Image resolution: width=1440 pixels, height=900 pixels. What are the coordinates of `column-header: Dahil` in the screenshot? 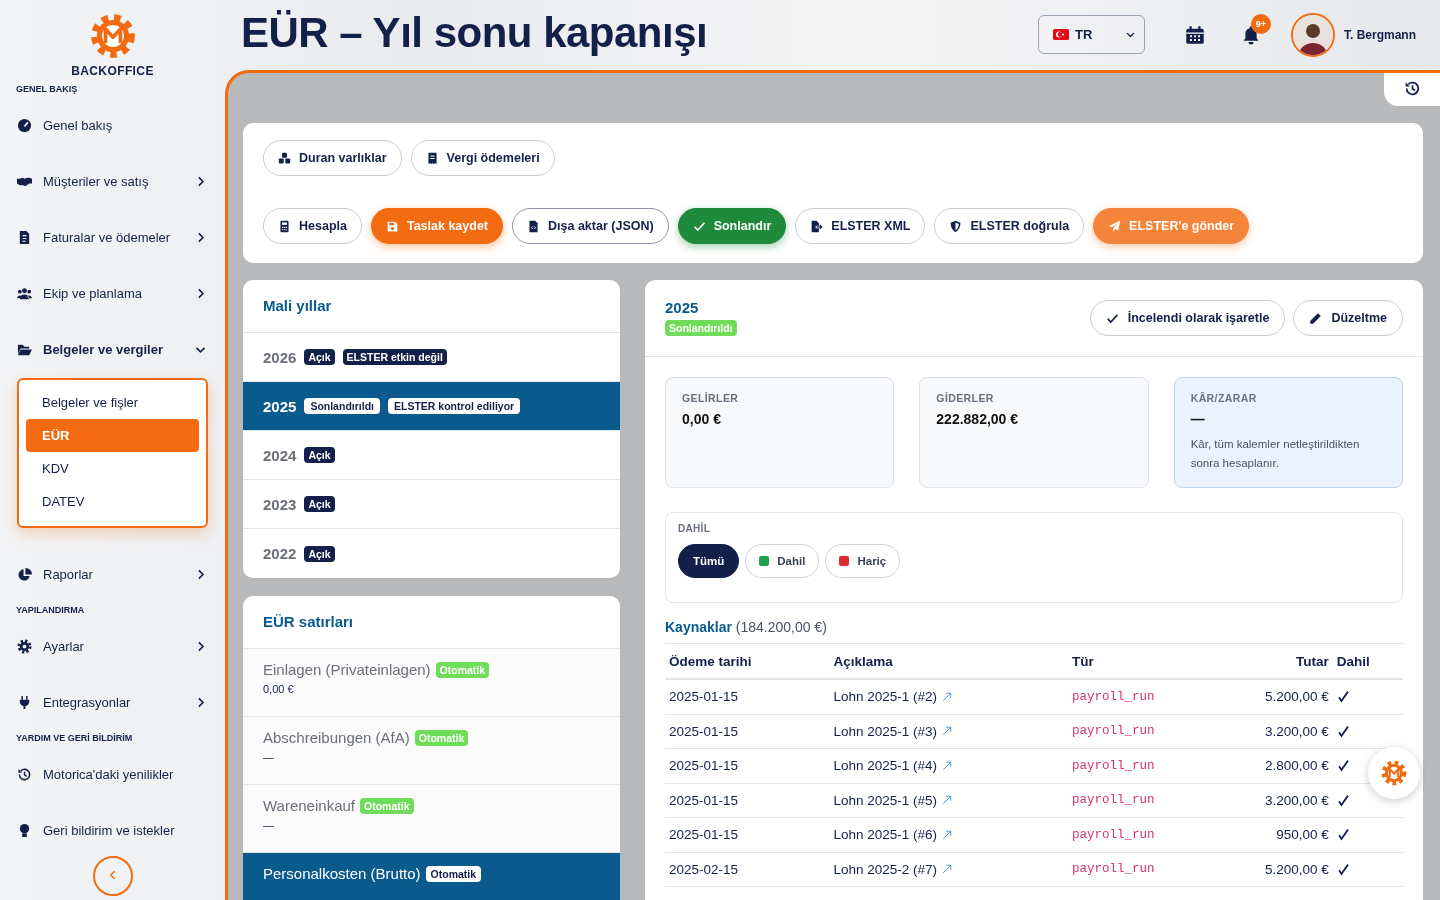 It's located at (1367, 661).